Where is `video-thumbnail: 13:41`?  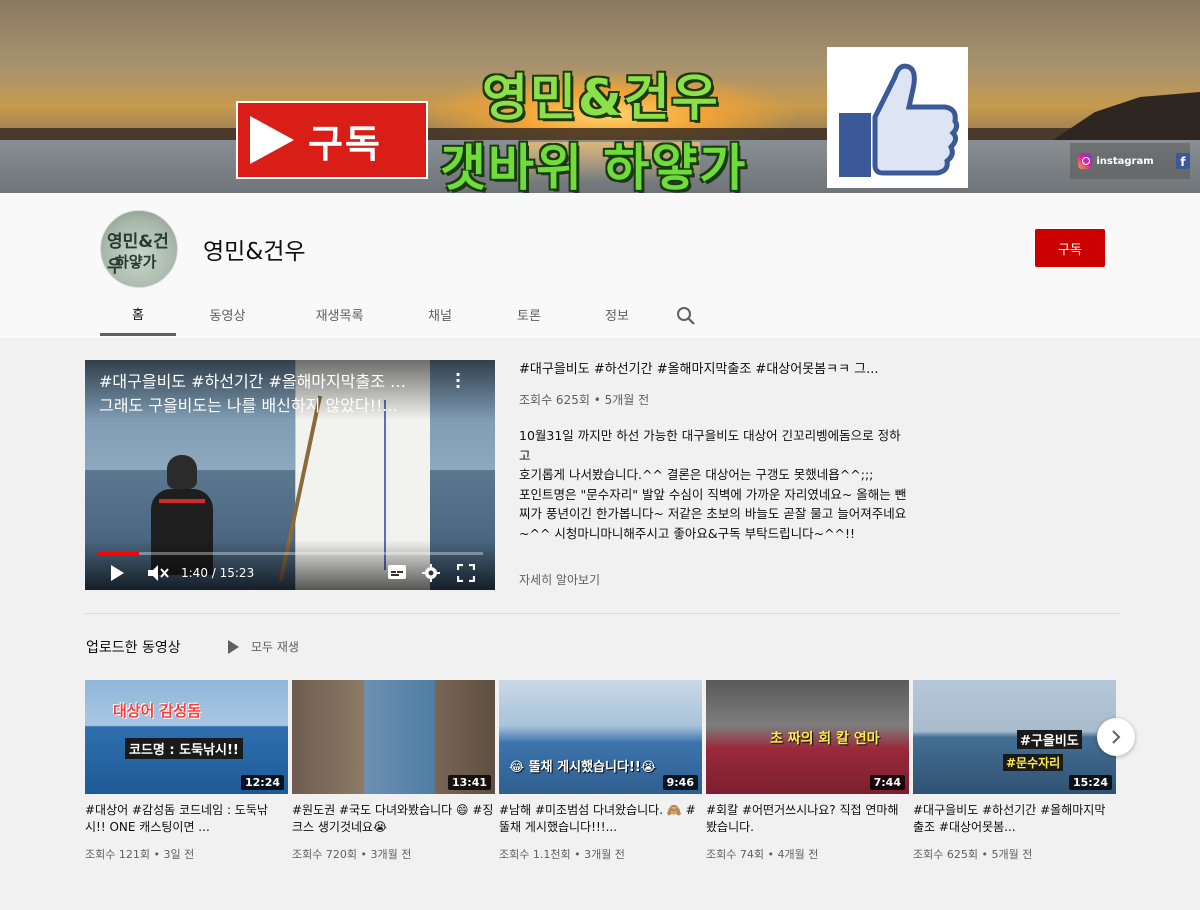
video-thumbnail: 13:41 is located at coordinates (393, 737).